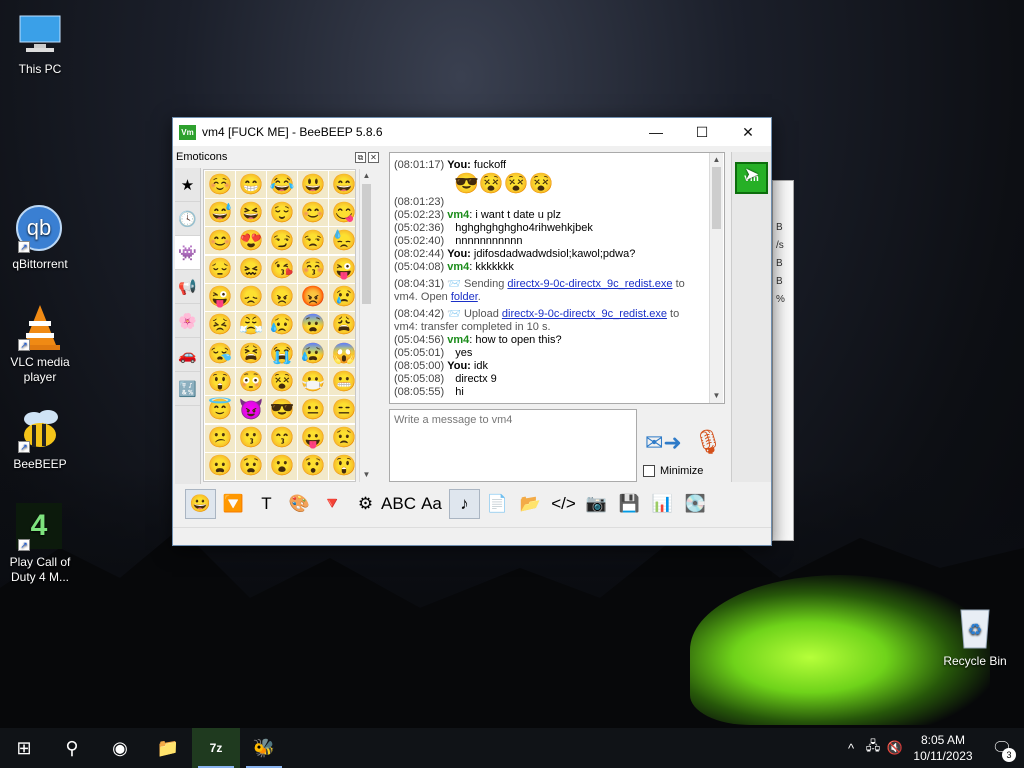  I want to click on emoticon-cell: 😵, so click(282, 382).